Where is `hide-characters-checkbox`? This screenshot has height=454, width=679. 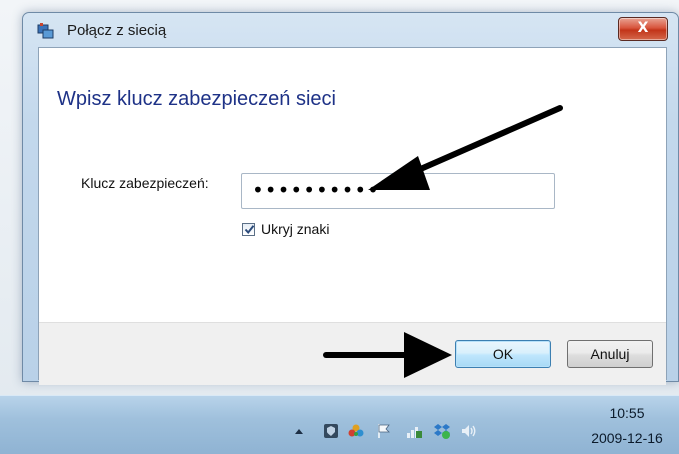 hide-characters-checkbox is located at coordinates (248, 229).